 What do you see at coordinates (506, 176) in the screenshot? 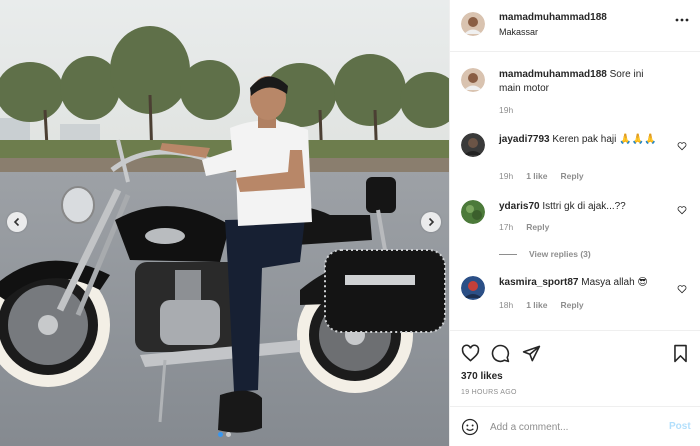
I see `comment-time: 19h` at bounding box center [506, 176].